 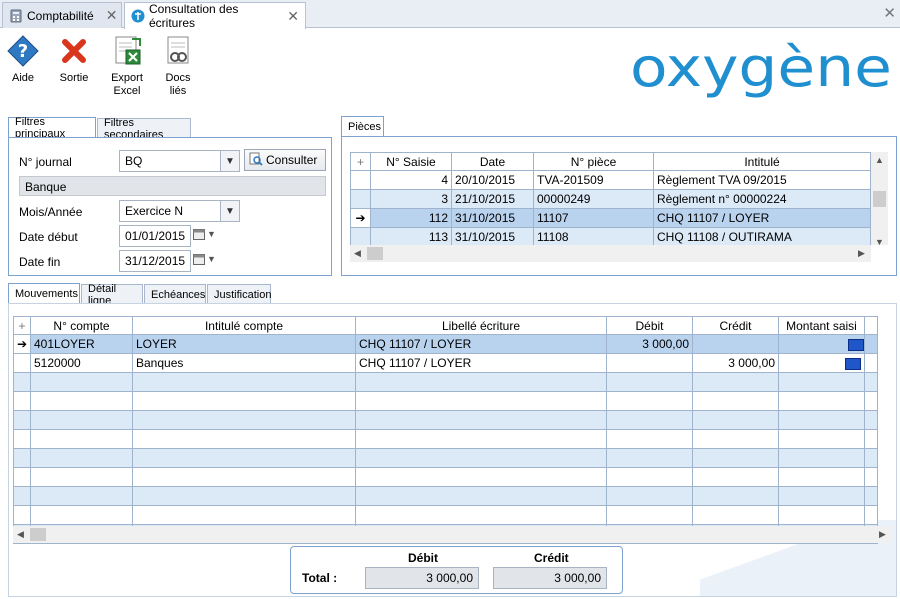 What do you see at coordinates (735, 325) in the screenshot?
I see `col-header-credit: Crédit` at bounding box center [735, 325].